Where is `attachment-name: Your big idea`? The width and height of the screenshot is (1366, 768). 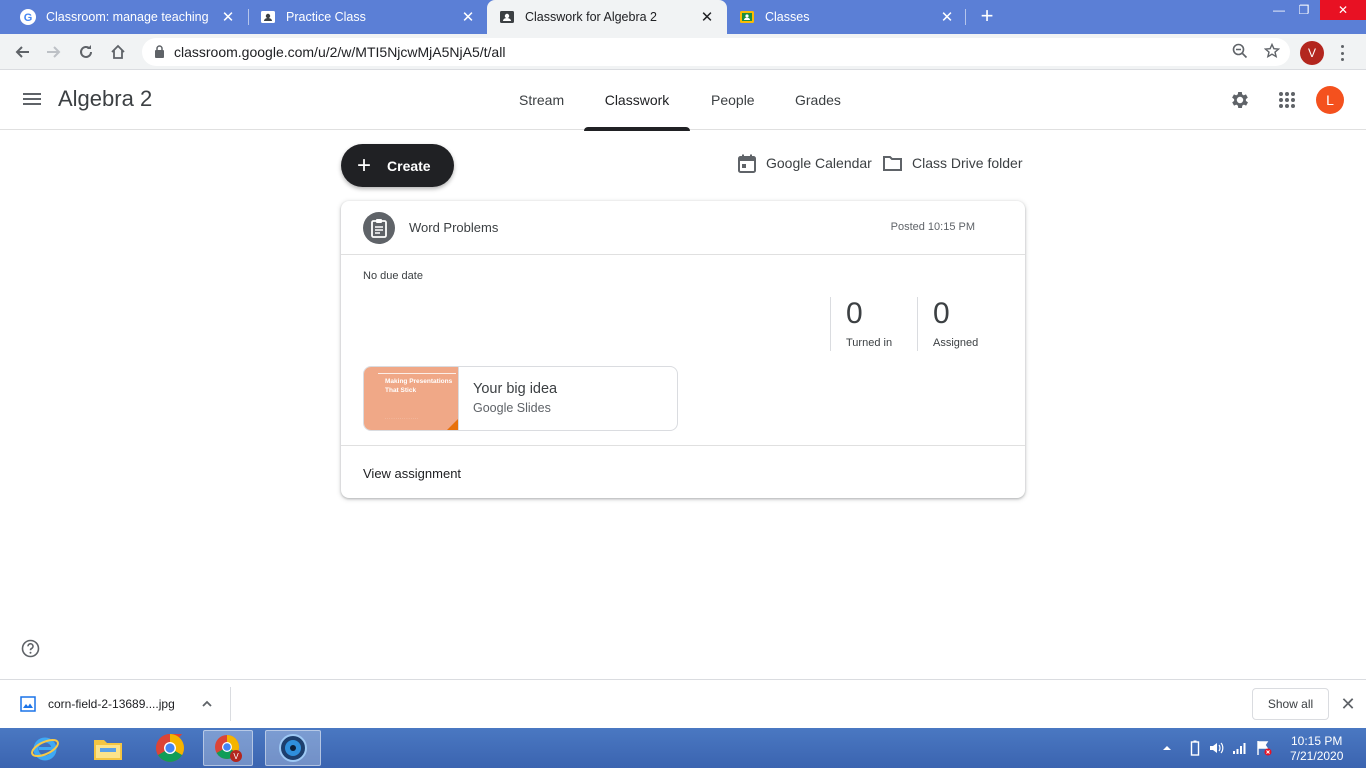 attachment-name: Your big idea is located at coordinates (515, 389).